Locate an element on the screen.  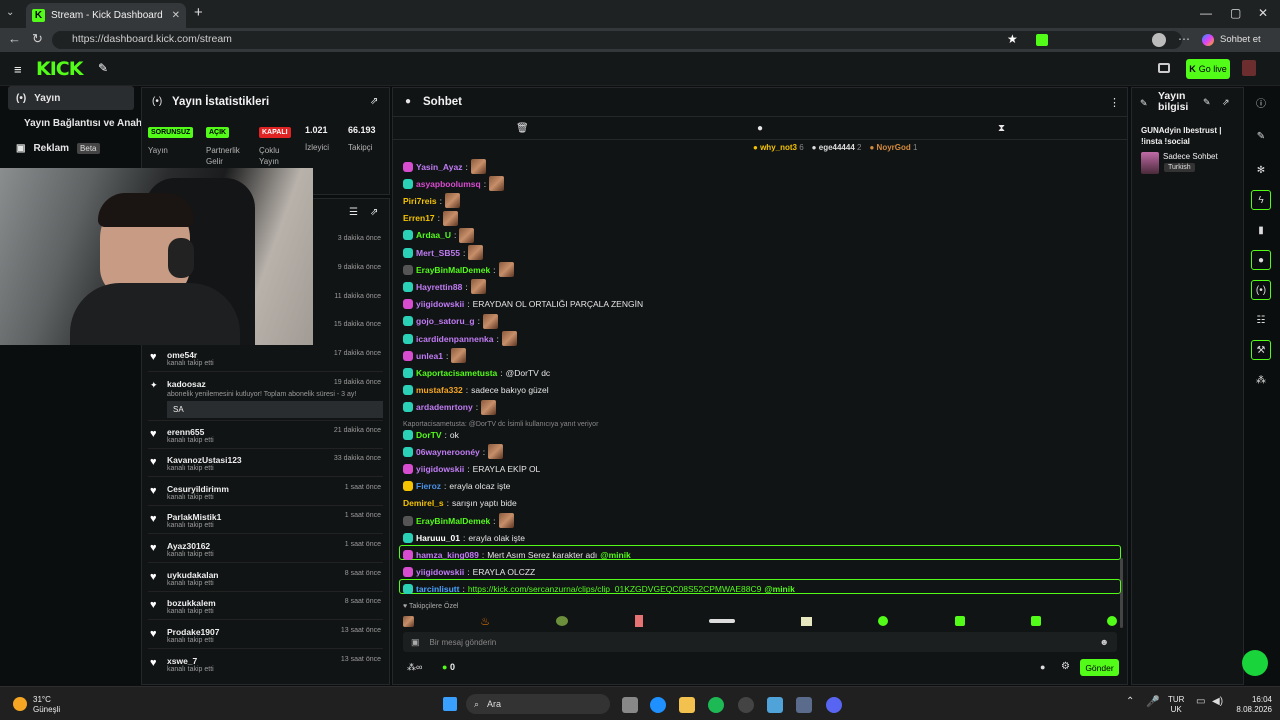
chat-username: Piri7reis is located at coordinates (420, 201).